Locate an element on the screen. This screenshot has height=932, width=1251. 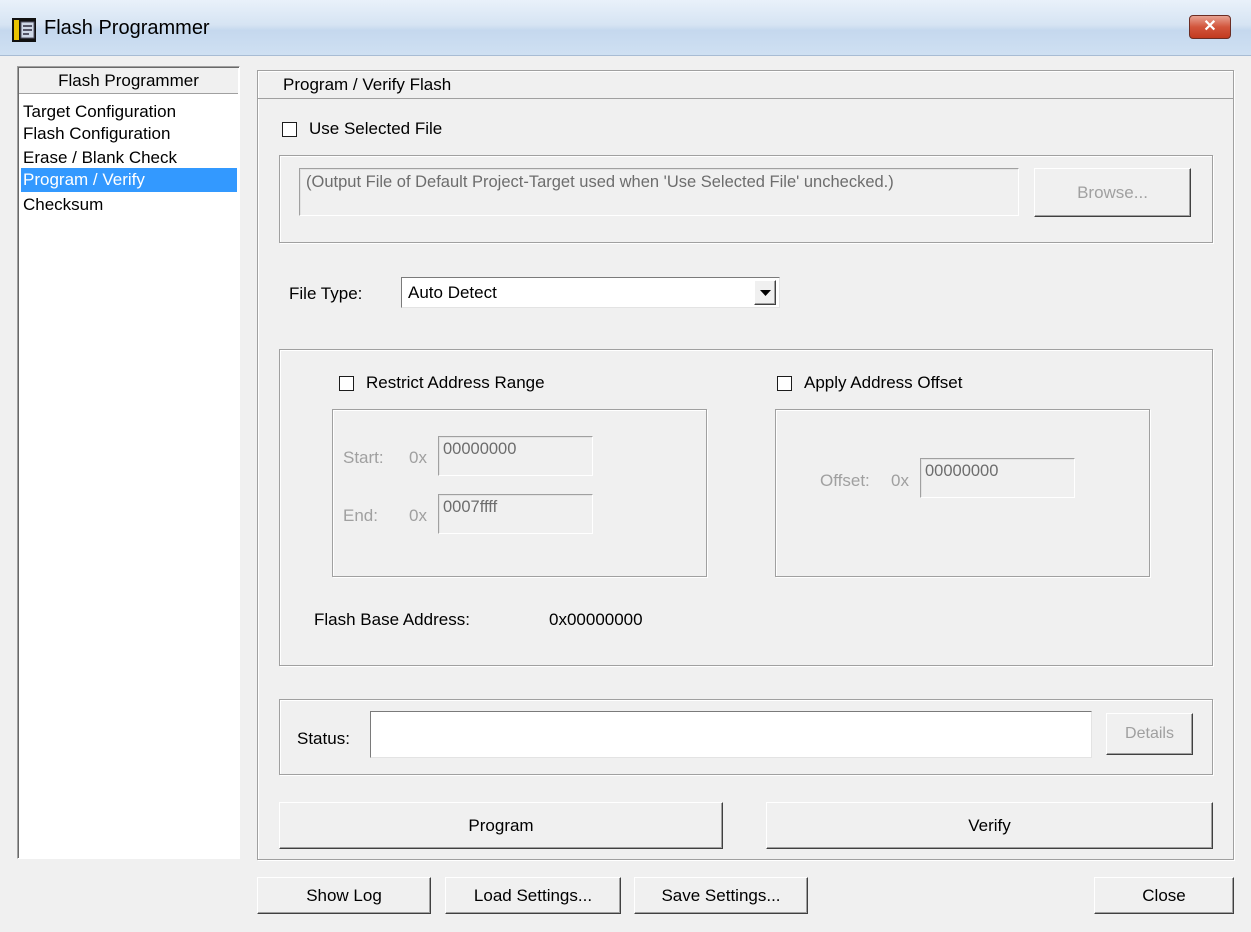
program-button: Program is located at coordinates (501, 825).